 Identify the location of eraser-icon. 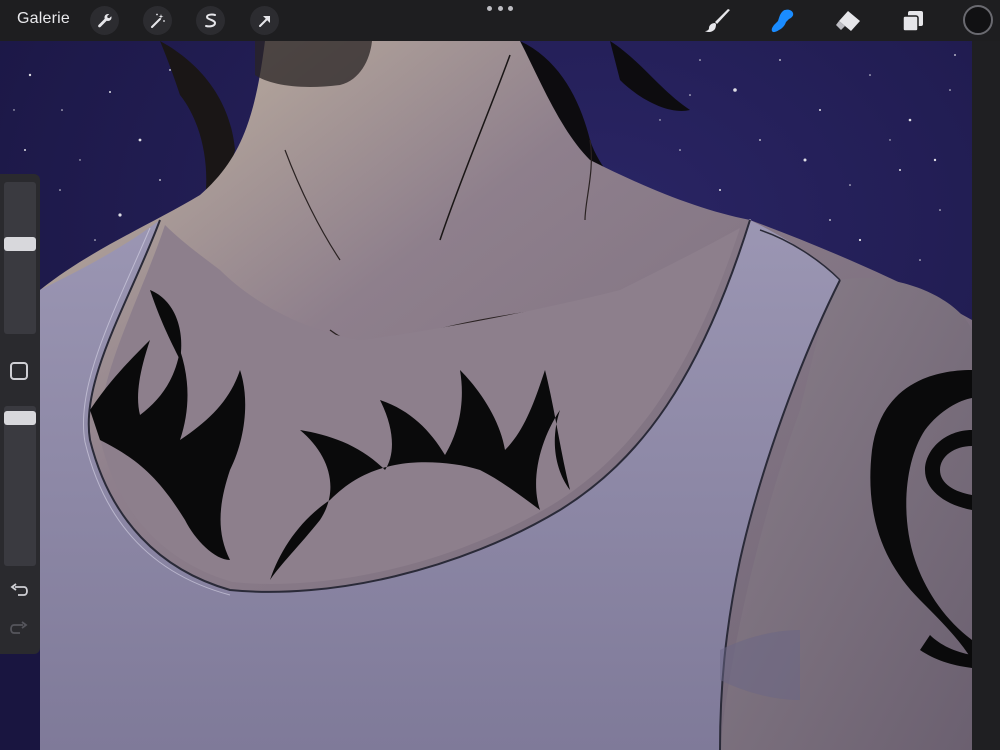
(848, 21).